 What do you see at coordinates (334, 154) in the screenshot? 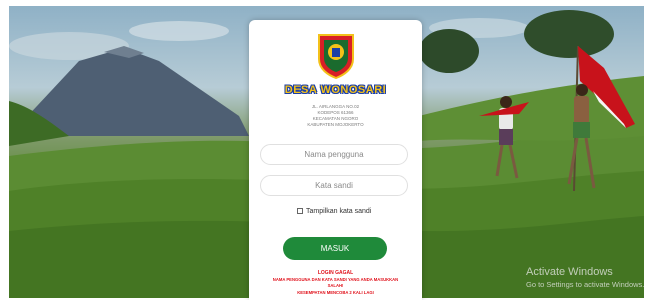
I see `username-input` at bounding box center [334, 154].